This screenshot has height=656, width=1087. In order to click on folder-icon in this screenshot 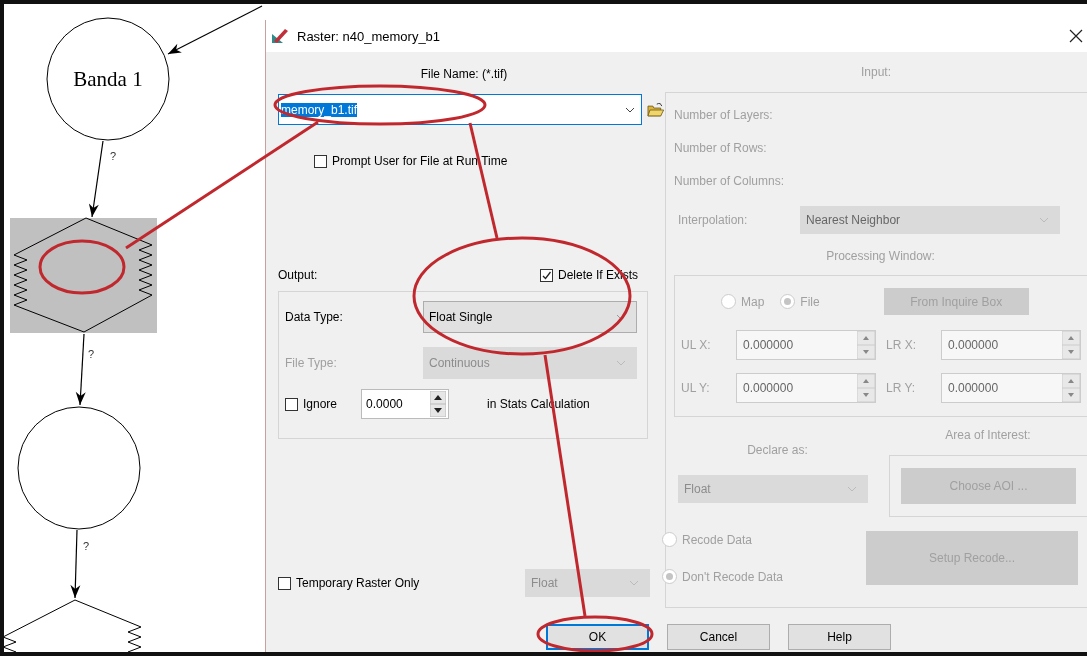, I will do `click(656, 109)`.